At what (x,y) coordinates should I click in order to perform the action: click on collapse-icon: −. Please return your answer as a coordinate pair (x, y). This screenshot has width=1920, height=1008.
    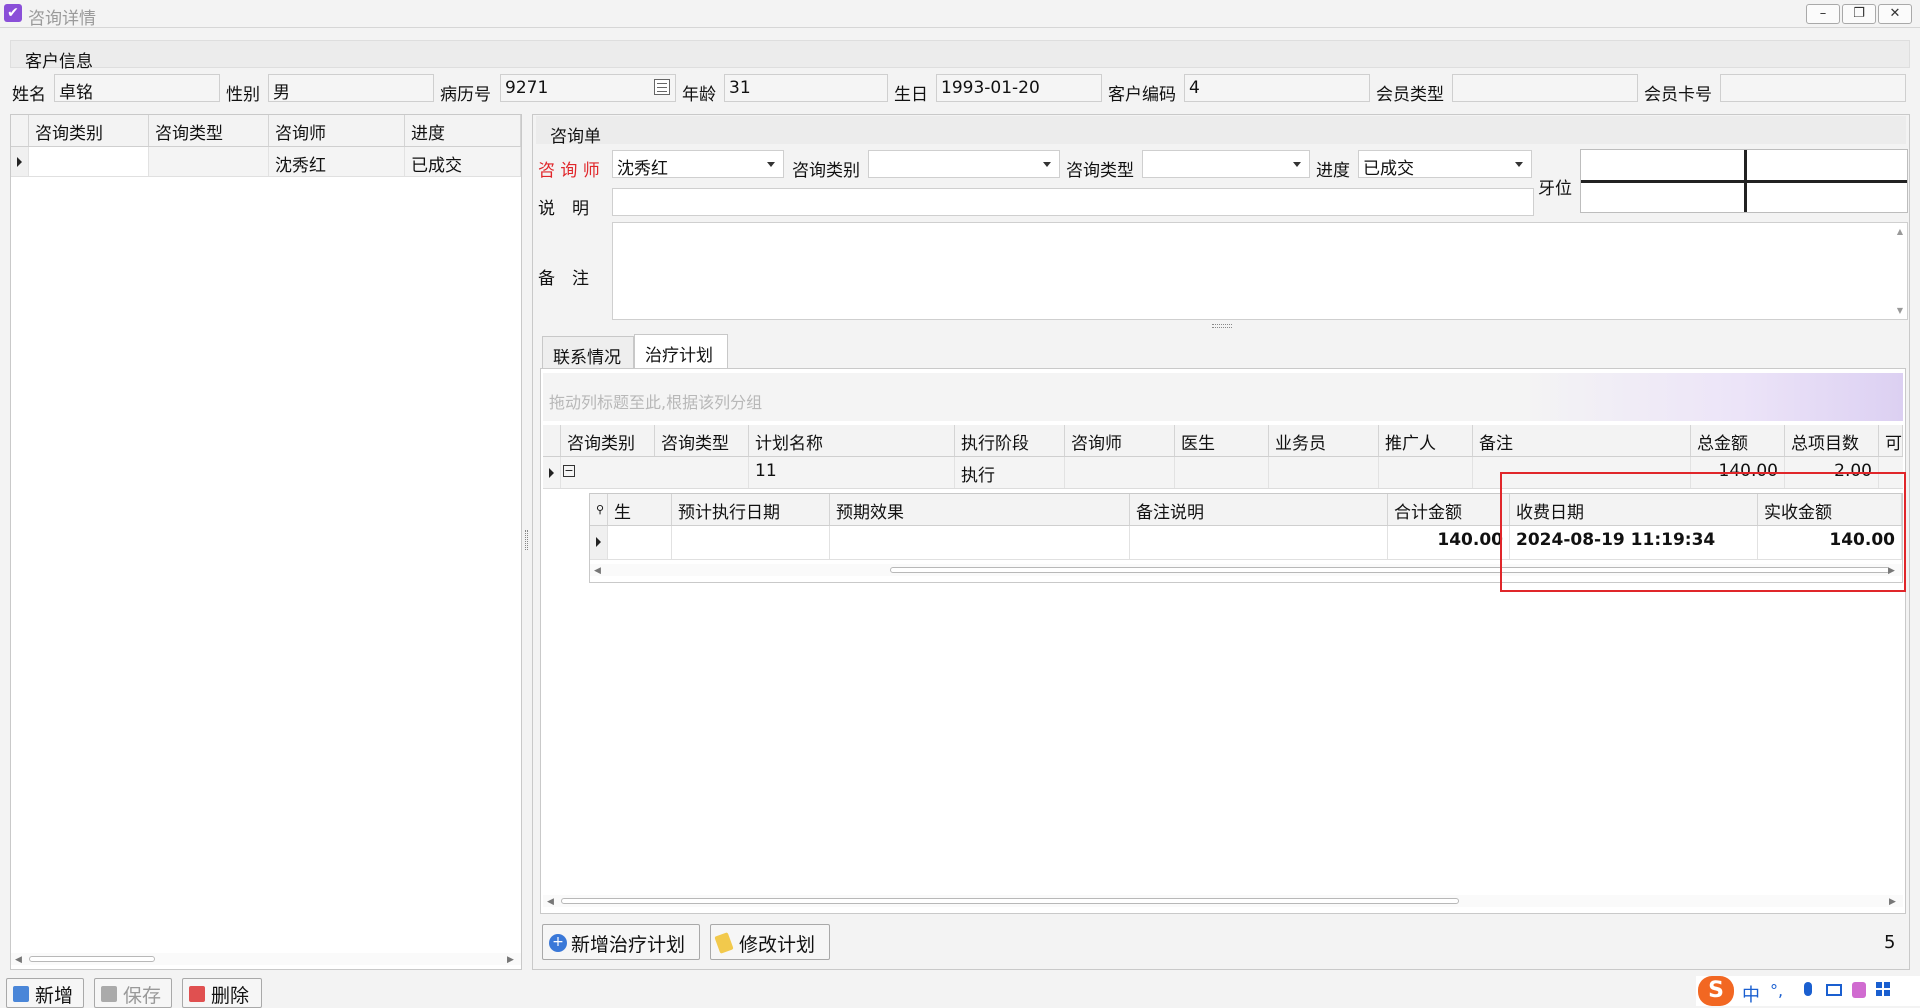
    Looking at the image, I should click on (569, 471).